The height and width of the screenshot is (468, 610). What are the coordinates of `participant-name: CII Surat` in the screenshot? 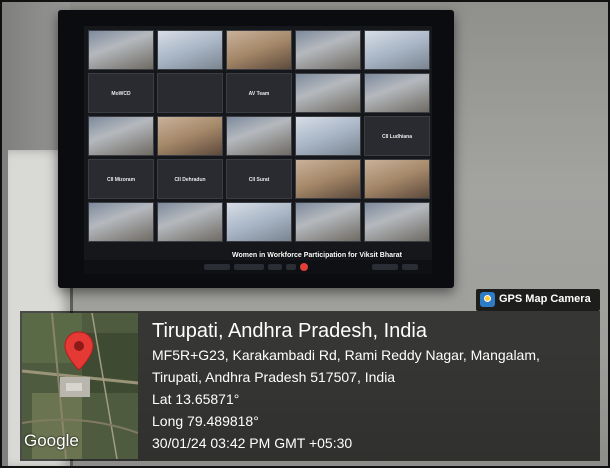 It's located at (259, 180).